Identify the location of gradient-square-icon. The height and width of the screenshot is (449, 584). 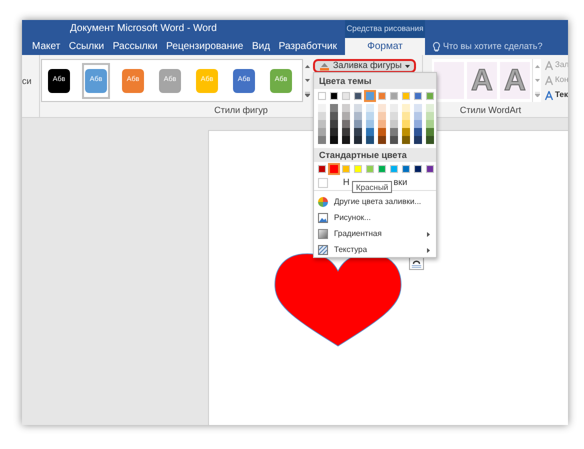
(323, 234).